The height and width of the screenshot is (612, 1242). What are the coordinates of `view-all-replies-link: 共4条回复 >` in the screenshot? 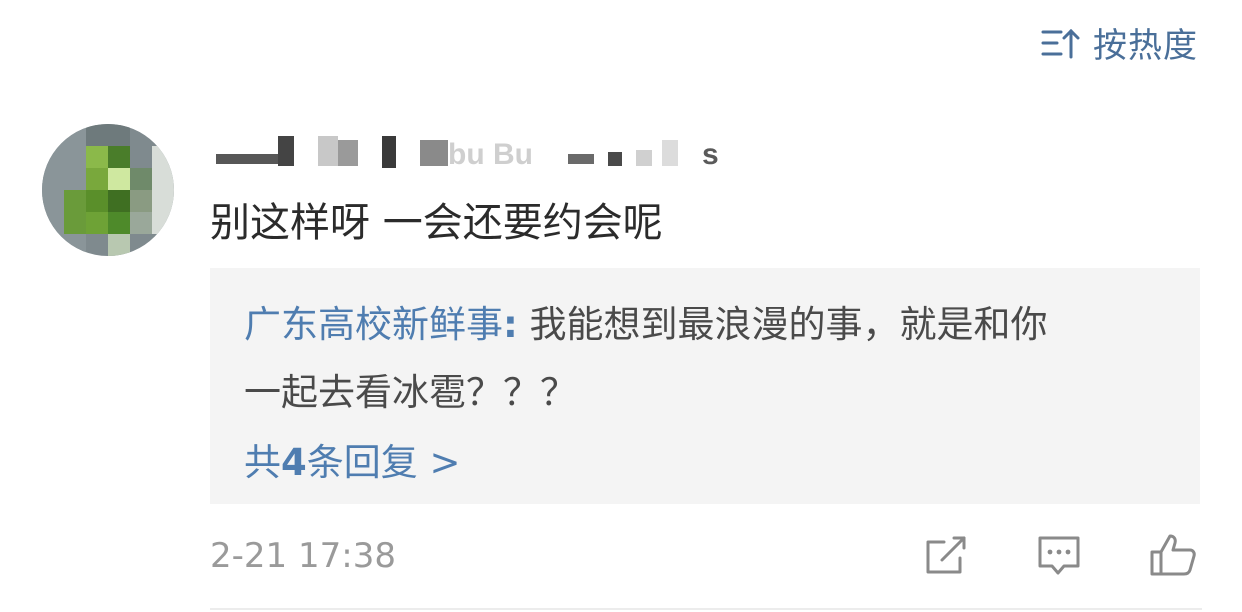 It's located at (352, 459).